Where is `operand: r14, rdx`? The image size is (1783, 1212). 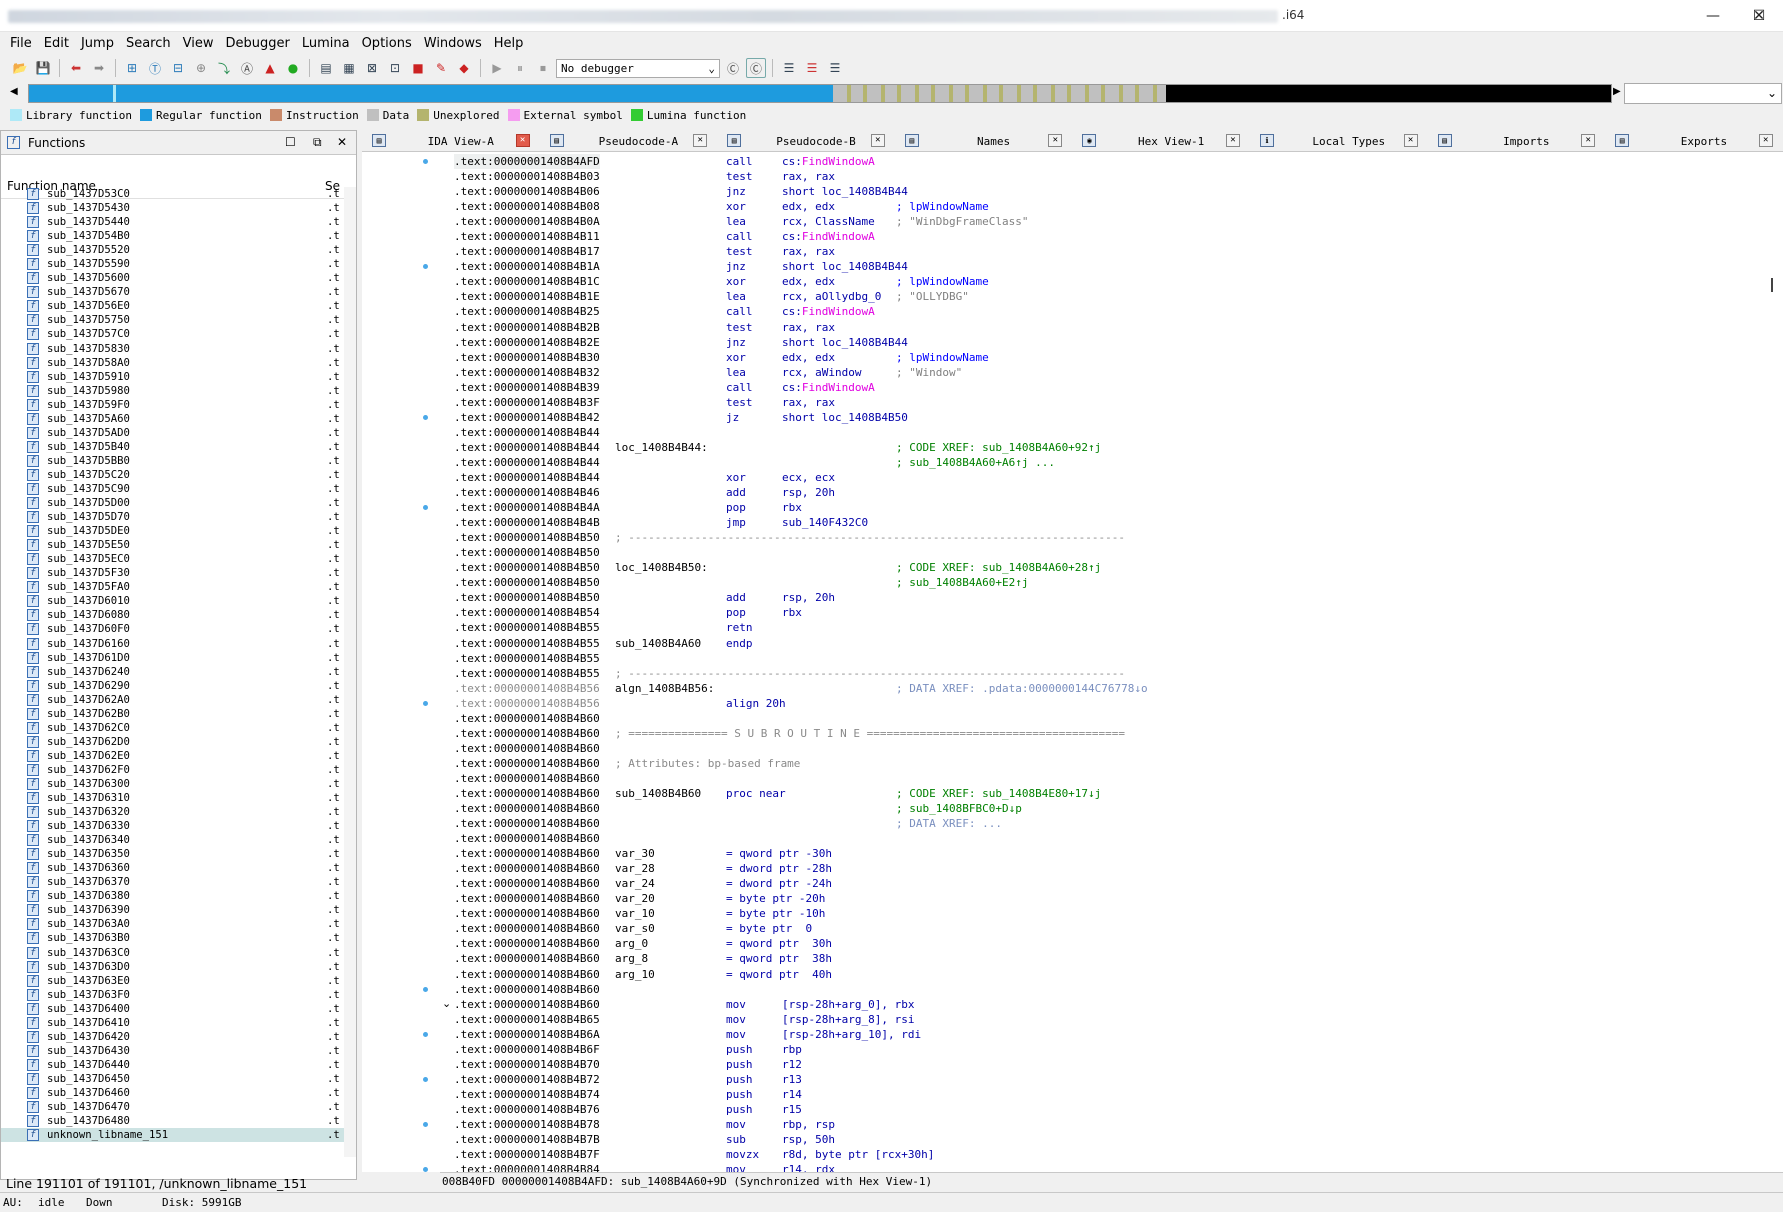
operand: r14, rdx is located at coordinates (808, 1167).